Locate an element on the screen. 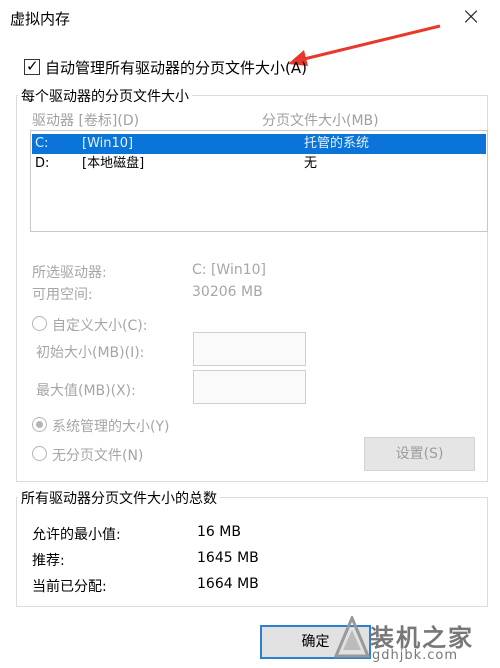  recommended-value: 1645 MB is located at coordinates (228, 558).